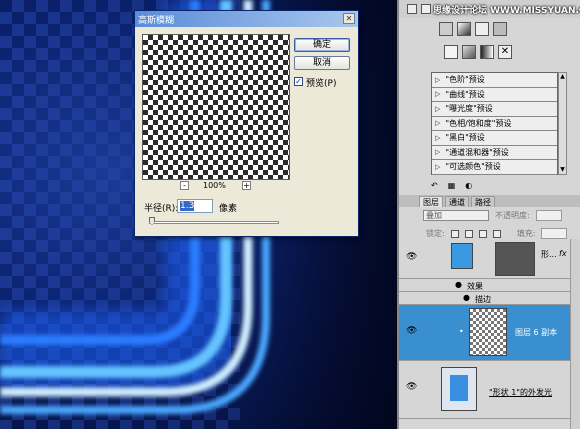 The width and height of the screenshot is (580, 429). I want to click on ok-button: 确定, so click(322, 45).